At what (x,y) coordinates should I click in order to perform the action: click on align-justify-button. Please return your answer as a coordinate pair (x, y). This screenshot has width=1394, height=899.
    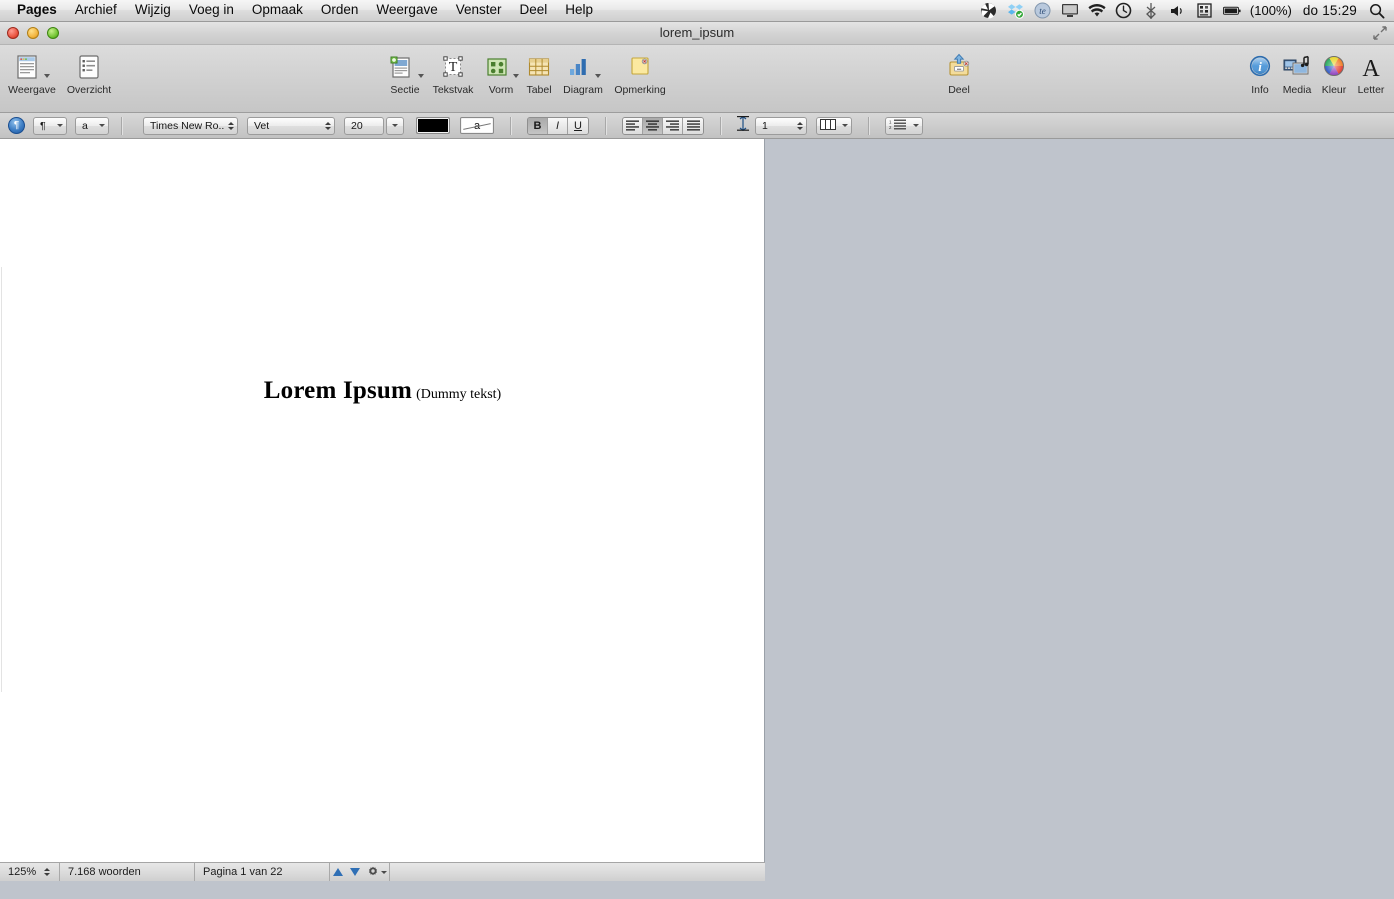
    Looking at the image, I should click on (693, 125).